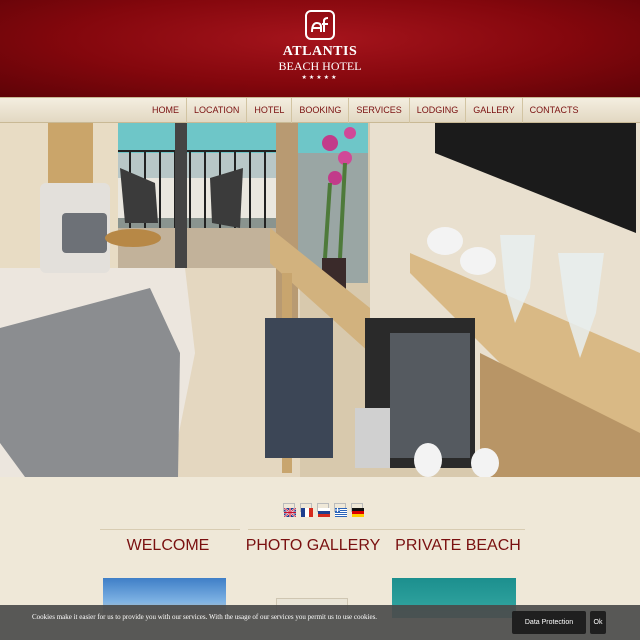  What do you see at coordinates (598, 622) in the screenshot?
I see `cookie-ok-button: Ok` at bounding box center [598, 622].